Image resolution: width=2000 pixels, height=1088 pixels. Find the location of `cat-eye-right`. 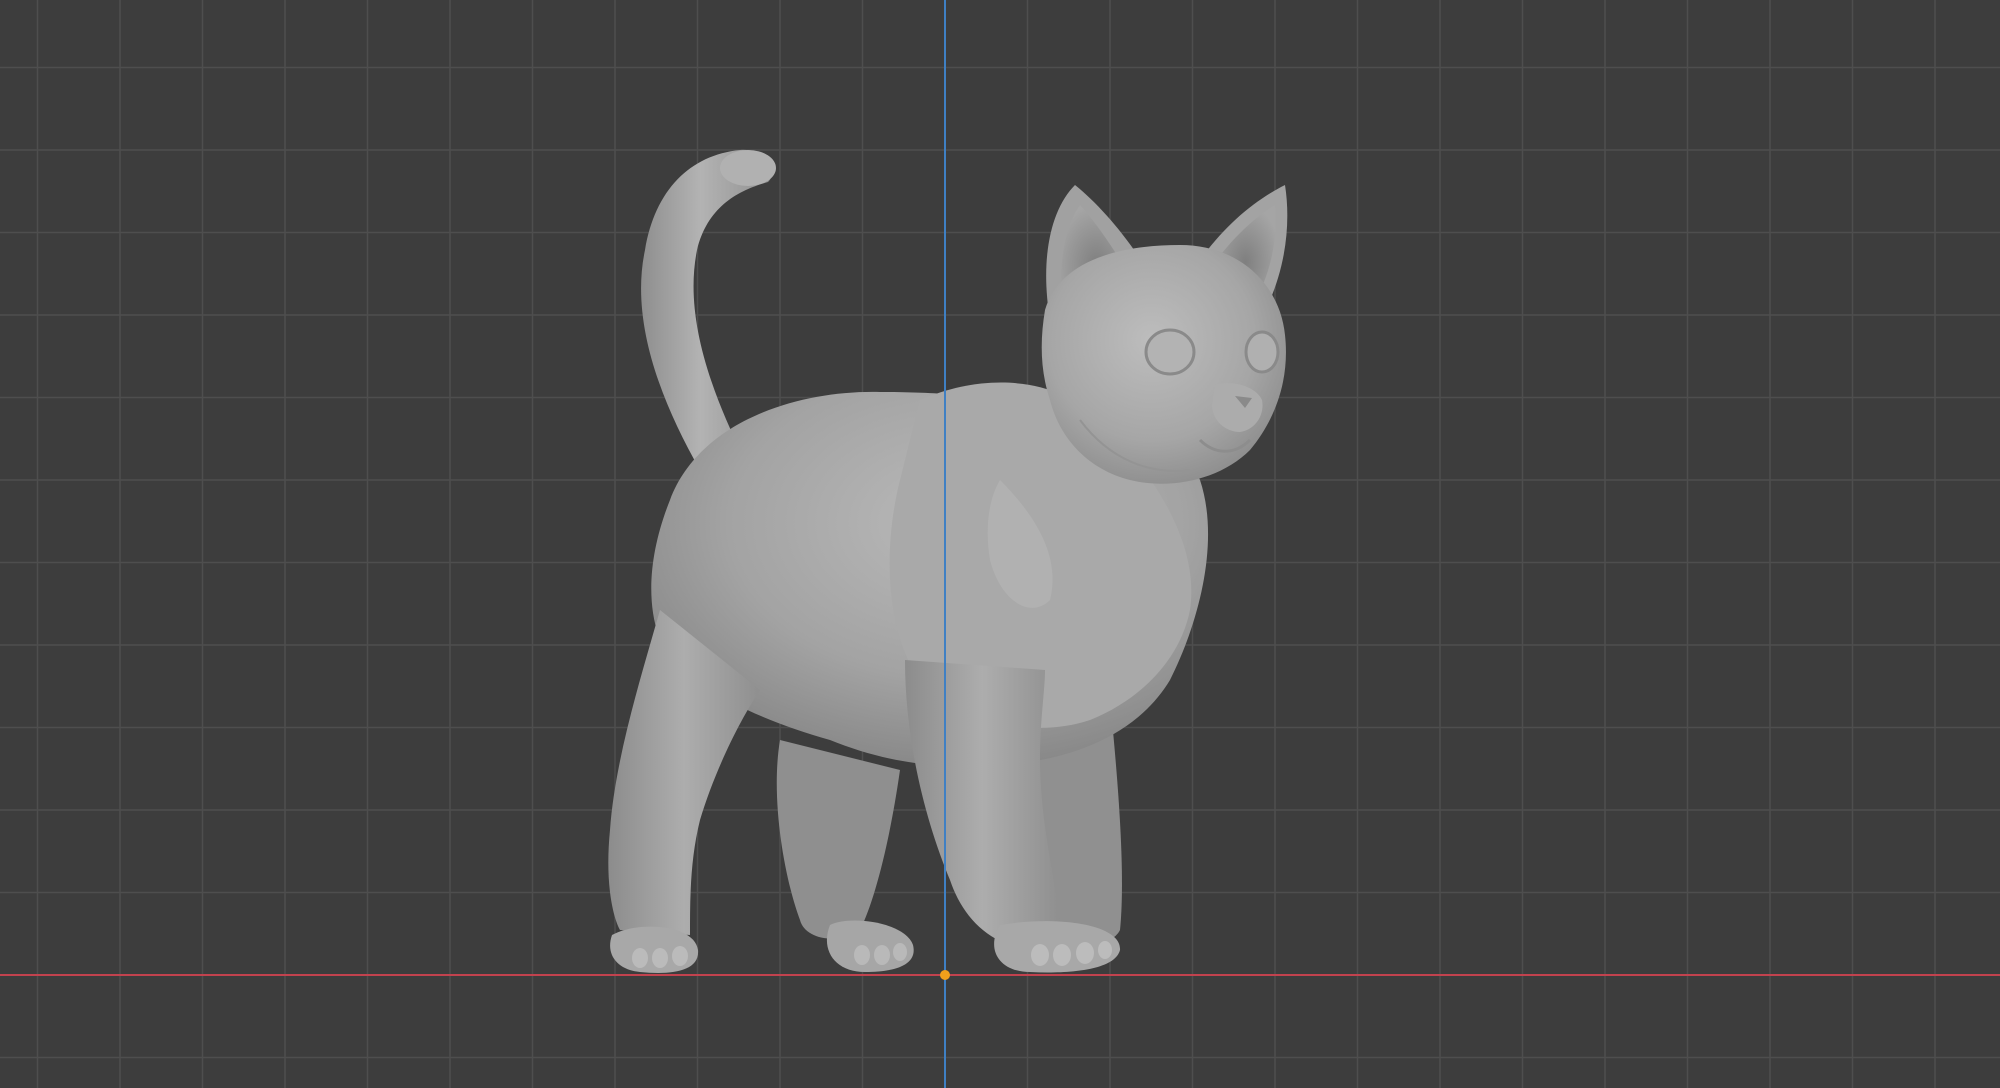

cat-eye-right is located at coordinates (1262, 352).